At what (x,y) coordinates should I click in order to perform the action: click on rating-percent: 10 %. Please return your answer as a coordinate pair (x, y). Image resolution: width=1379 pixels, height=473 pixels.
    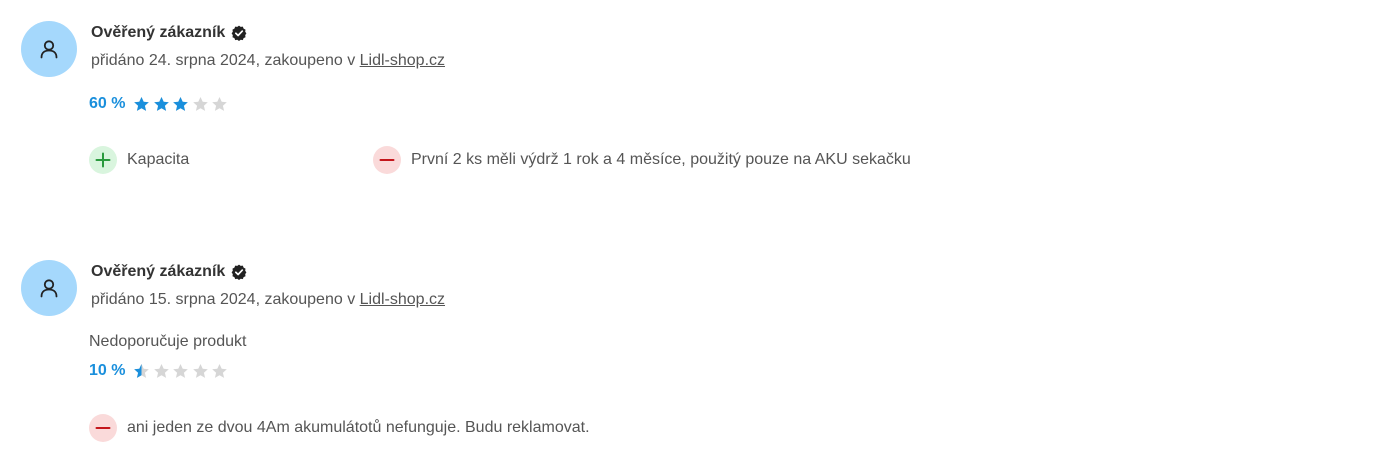
    Looking at the image, I should click on (107, 370).